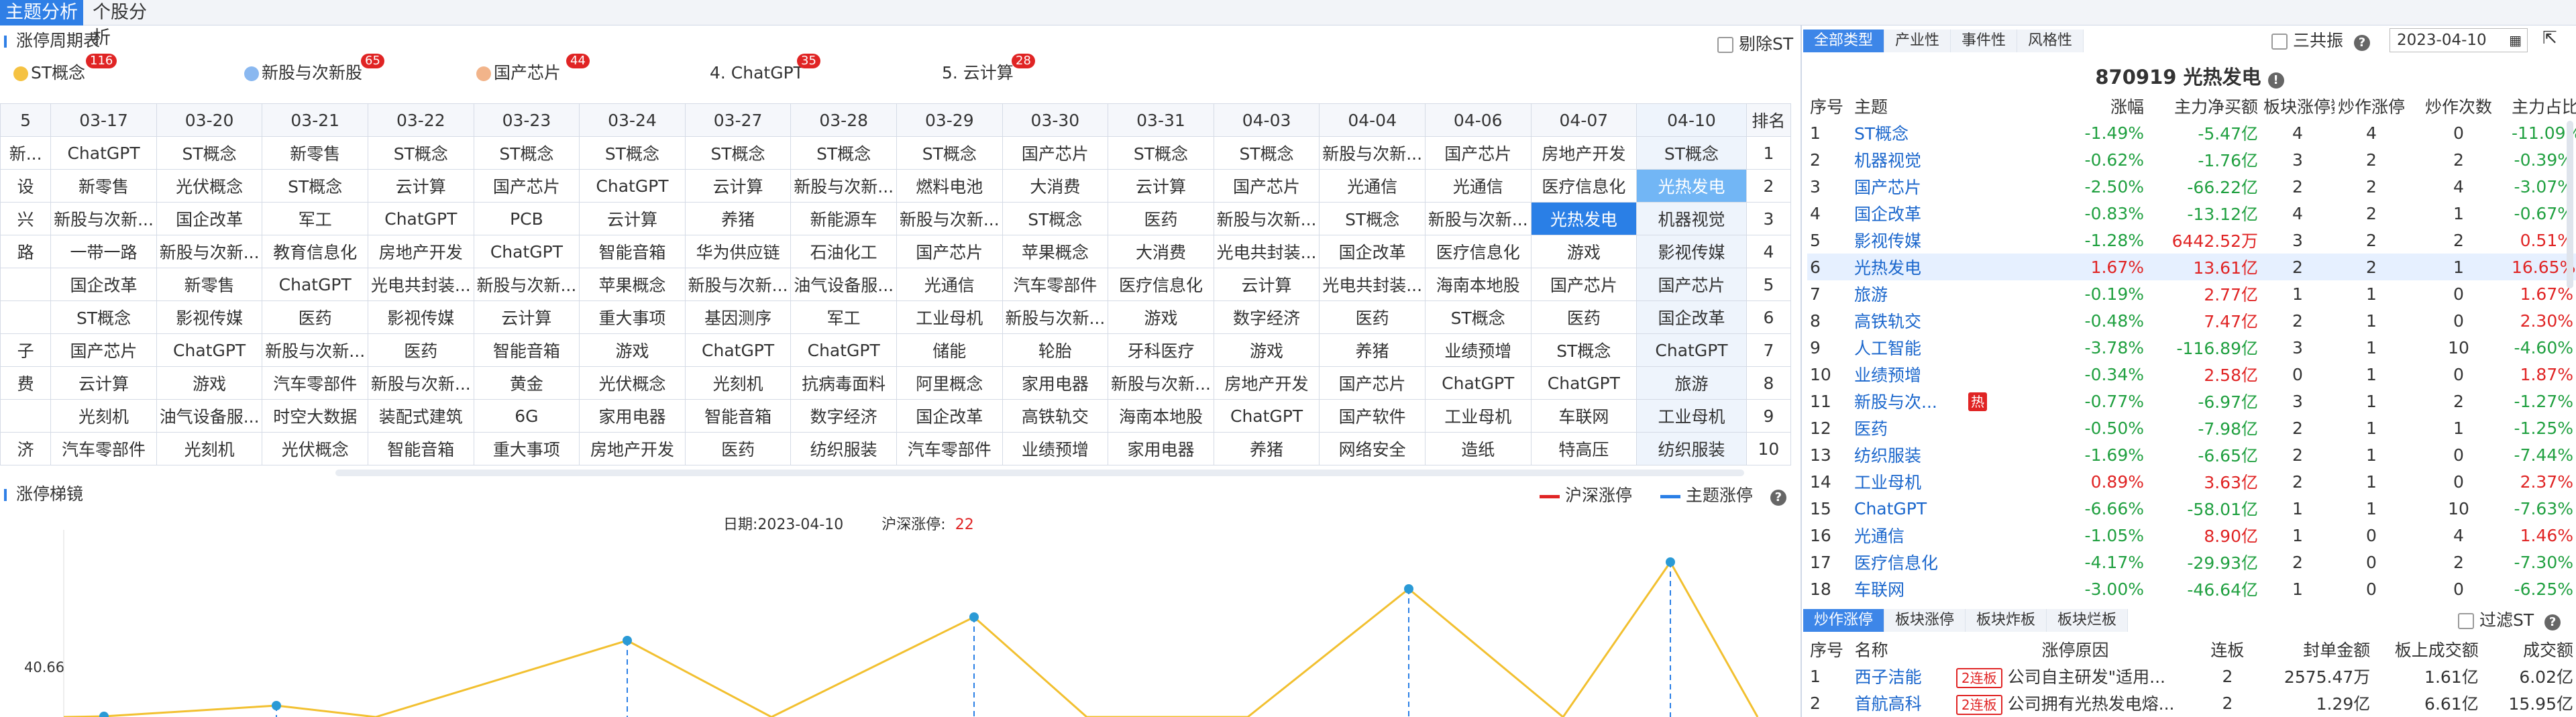  I want to click on theme-cell: 医疗信息化, so click(1584, 186).